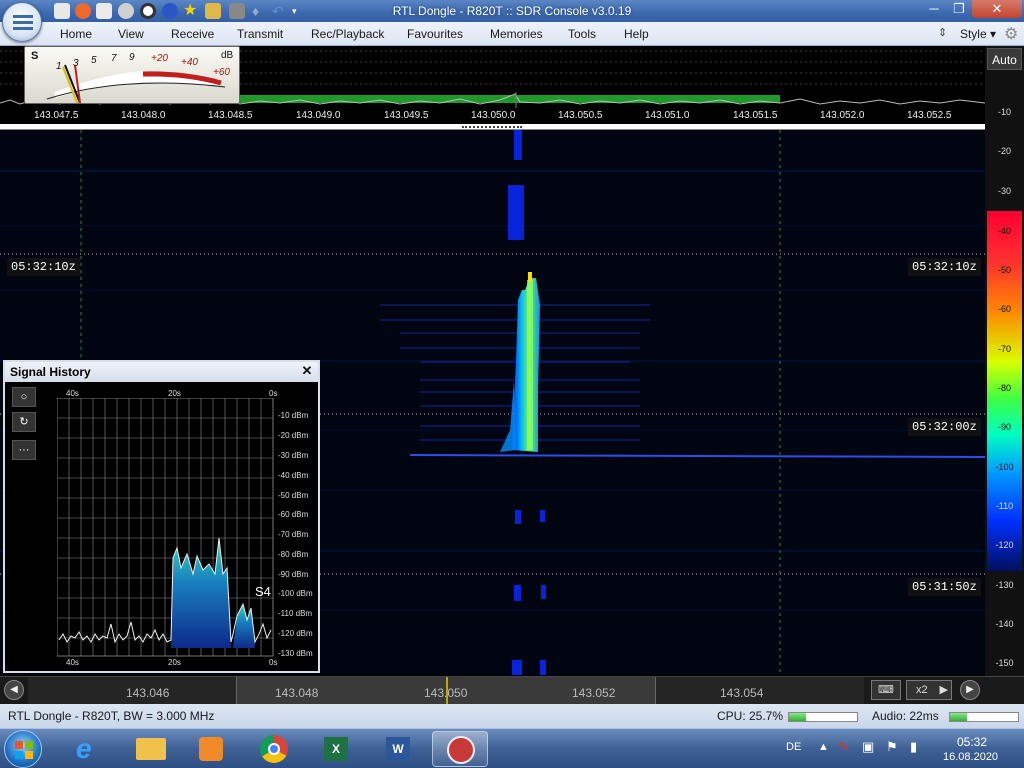 The width and height of the screenshot is (1024, 768). What do you see at coordinates (347, 34) in the screenshot?
I see `menu-rec-playback: Rec/Playback` at bounding box center [347, 34].